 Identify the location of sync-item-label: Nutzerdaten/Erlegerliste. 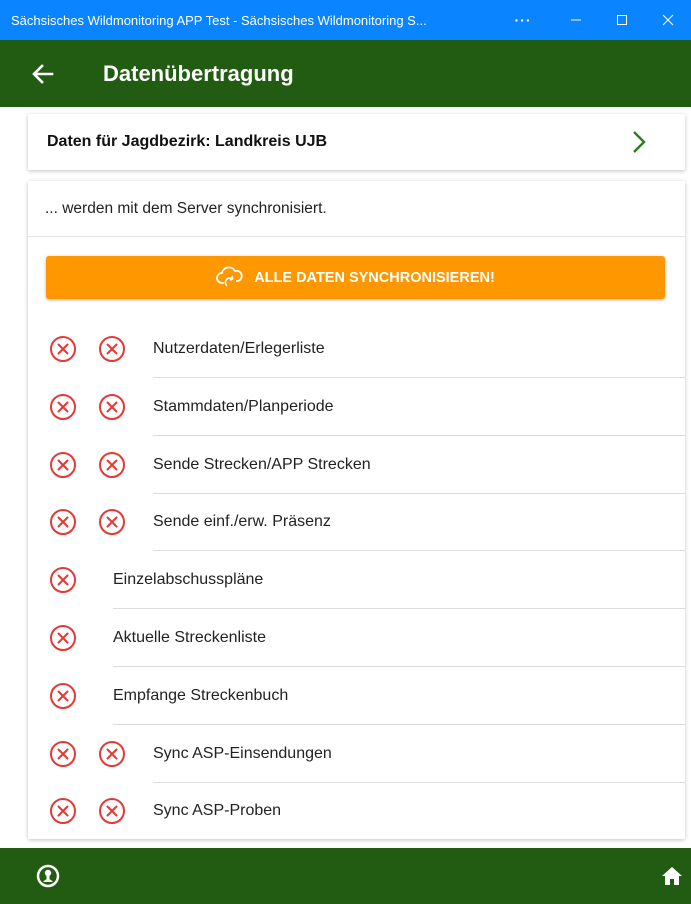
(239, 348).